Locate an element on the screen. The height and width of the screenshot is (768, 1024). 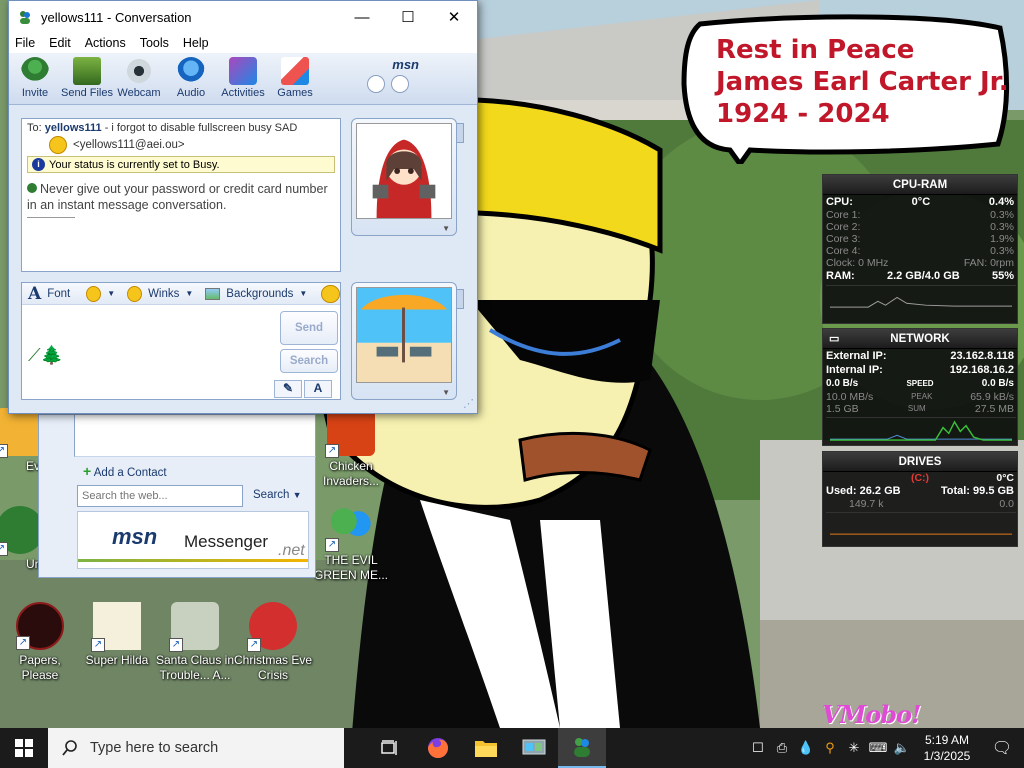
webcam-button: Webcam is located at coordinates (139, 78).